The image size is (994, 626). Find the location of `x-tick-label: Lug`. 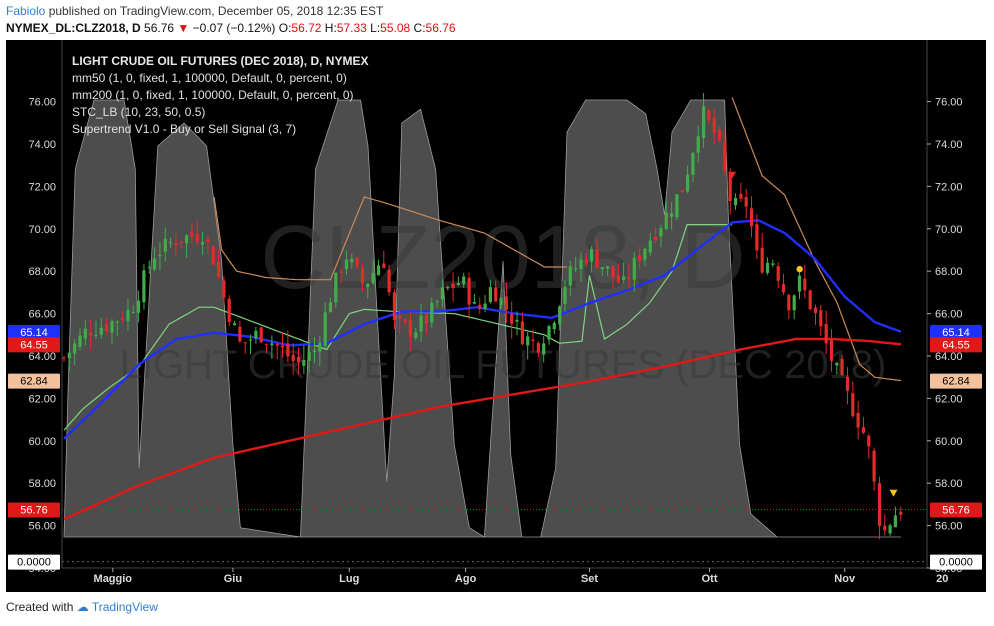

x-tick-label: Lug is located at coordinates (349, 579).